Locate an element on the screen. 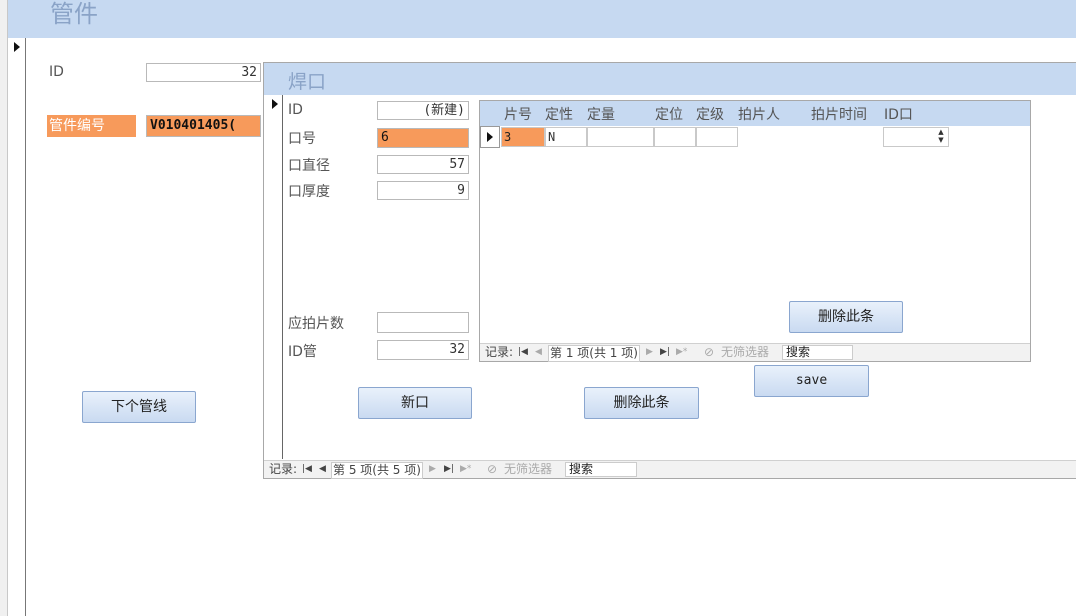  weld-nav-position: 第 5 项(共 5 项) is located at coordinates (377, 470).